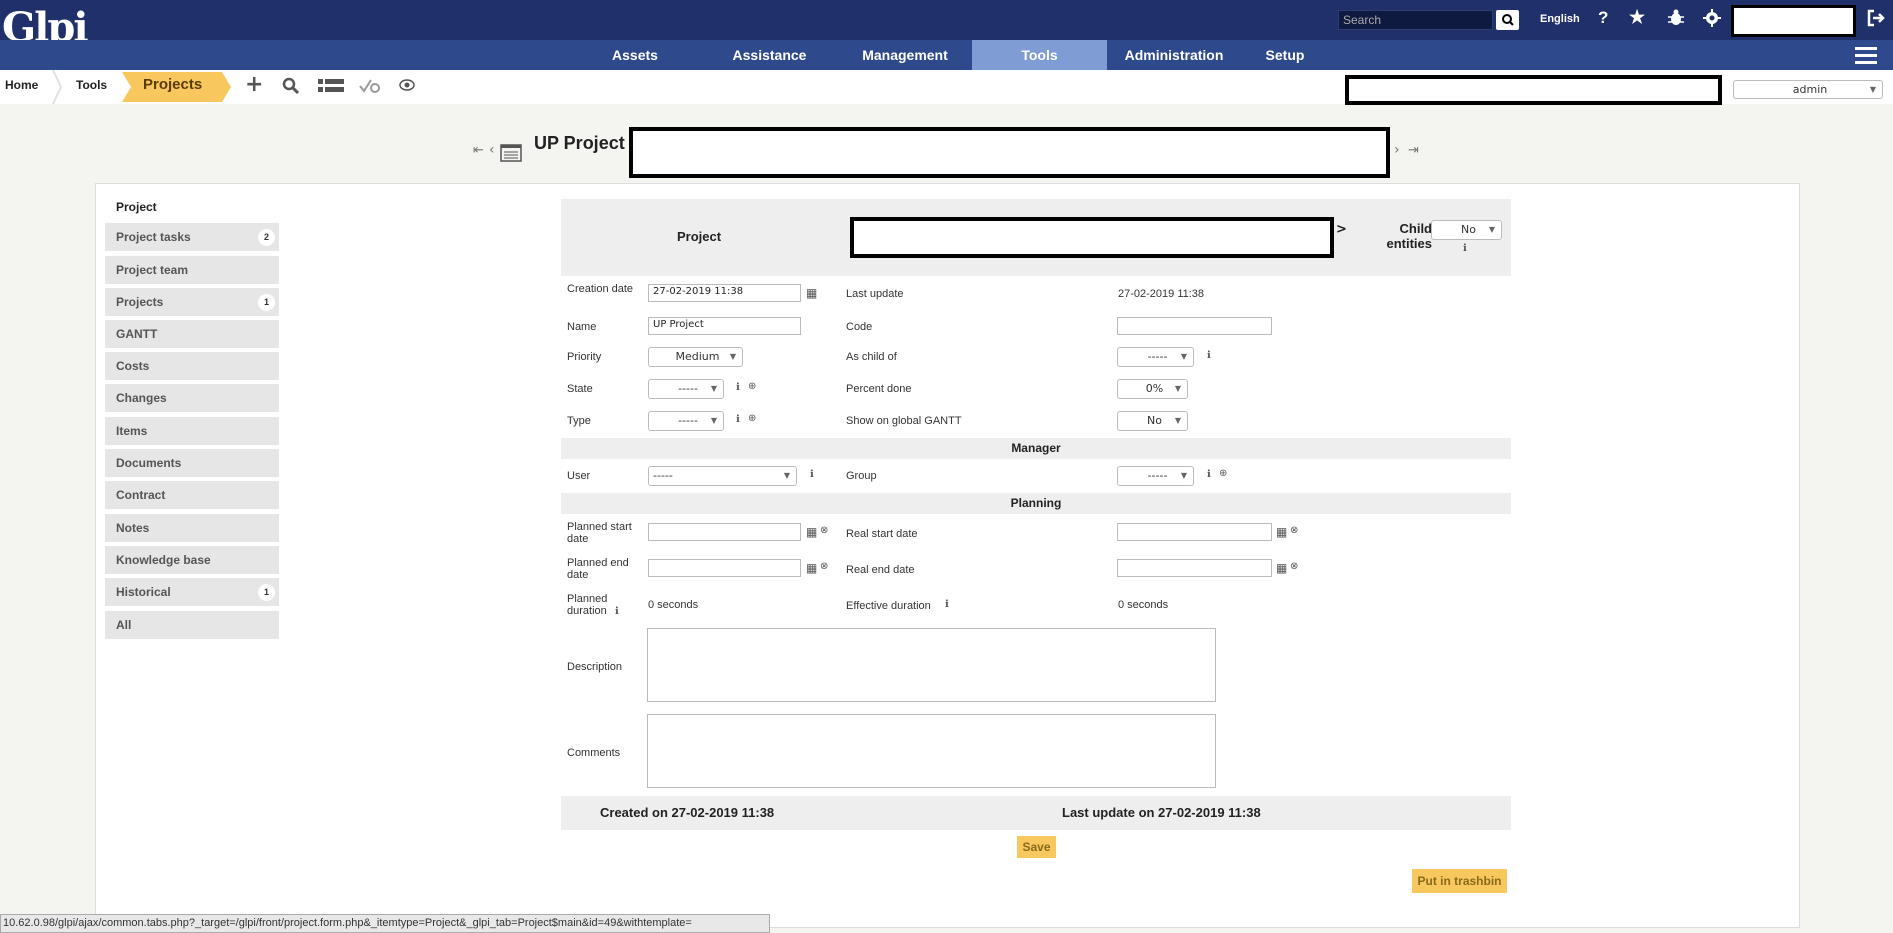 The width and height of the screenshot is (1893, 933). Describe the element at coordinates (192, 528) in the screenshot. I see `tab-notes: Notes` at that location.